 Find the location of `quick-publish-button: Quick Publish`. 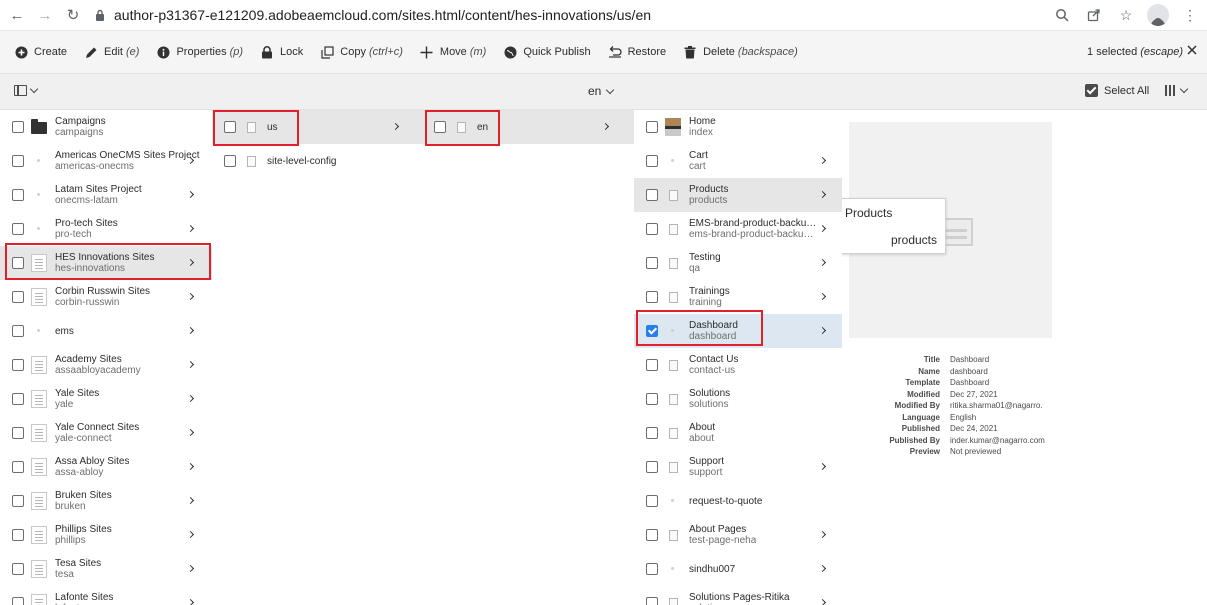

quick-publish-button: Quick Publish is located at coordinates (547, 52).